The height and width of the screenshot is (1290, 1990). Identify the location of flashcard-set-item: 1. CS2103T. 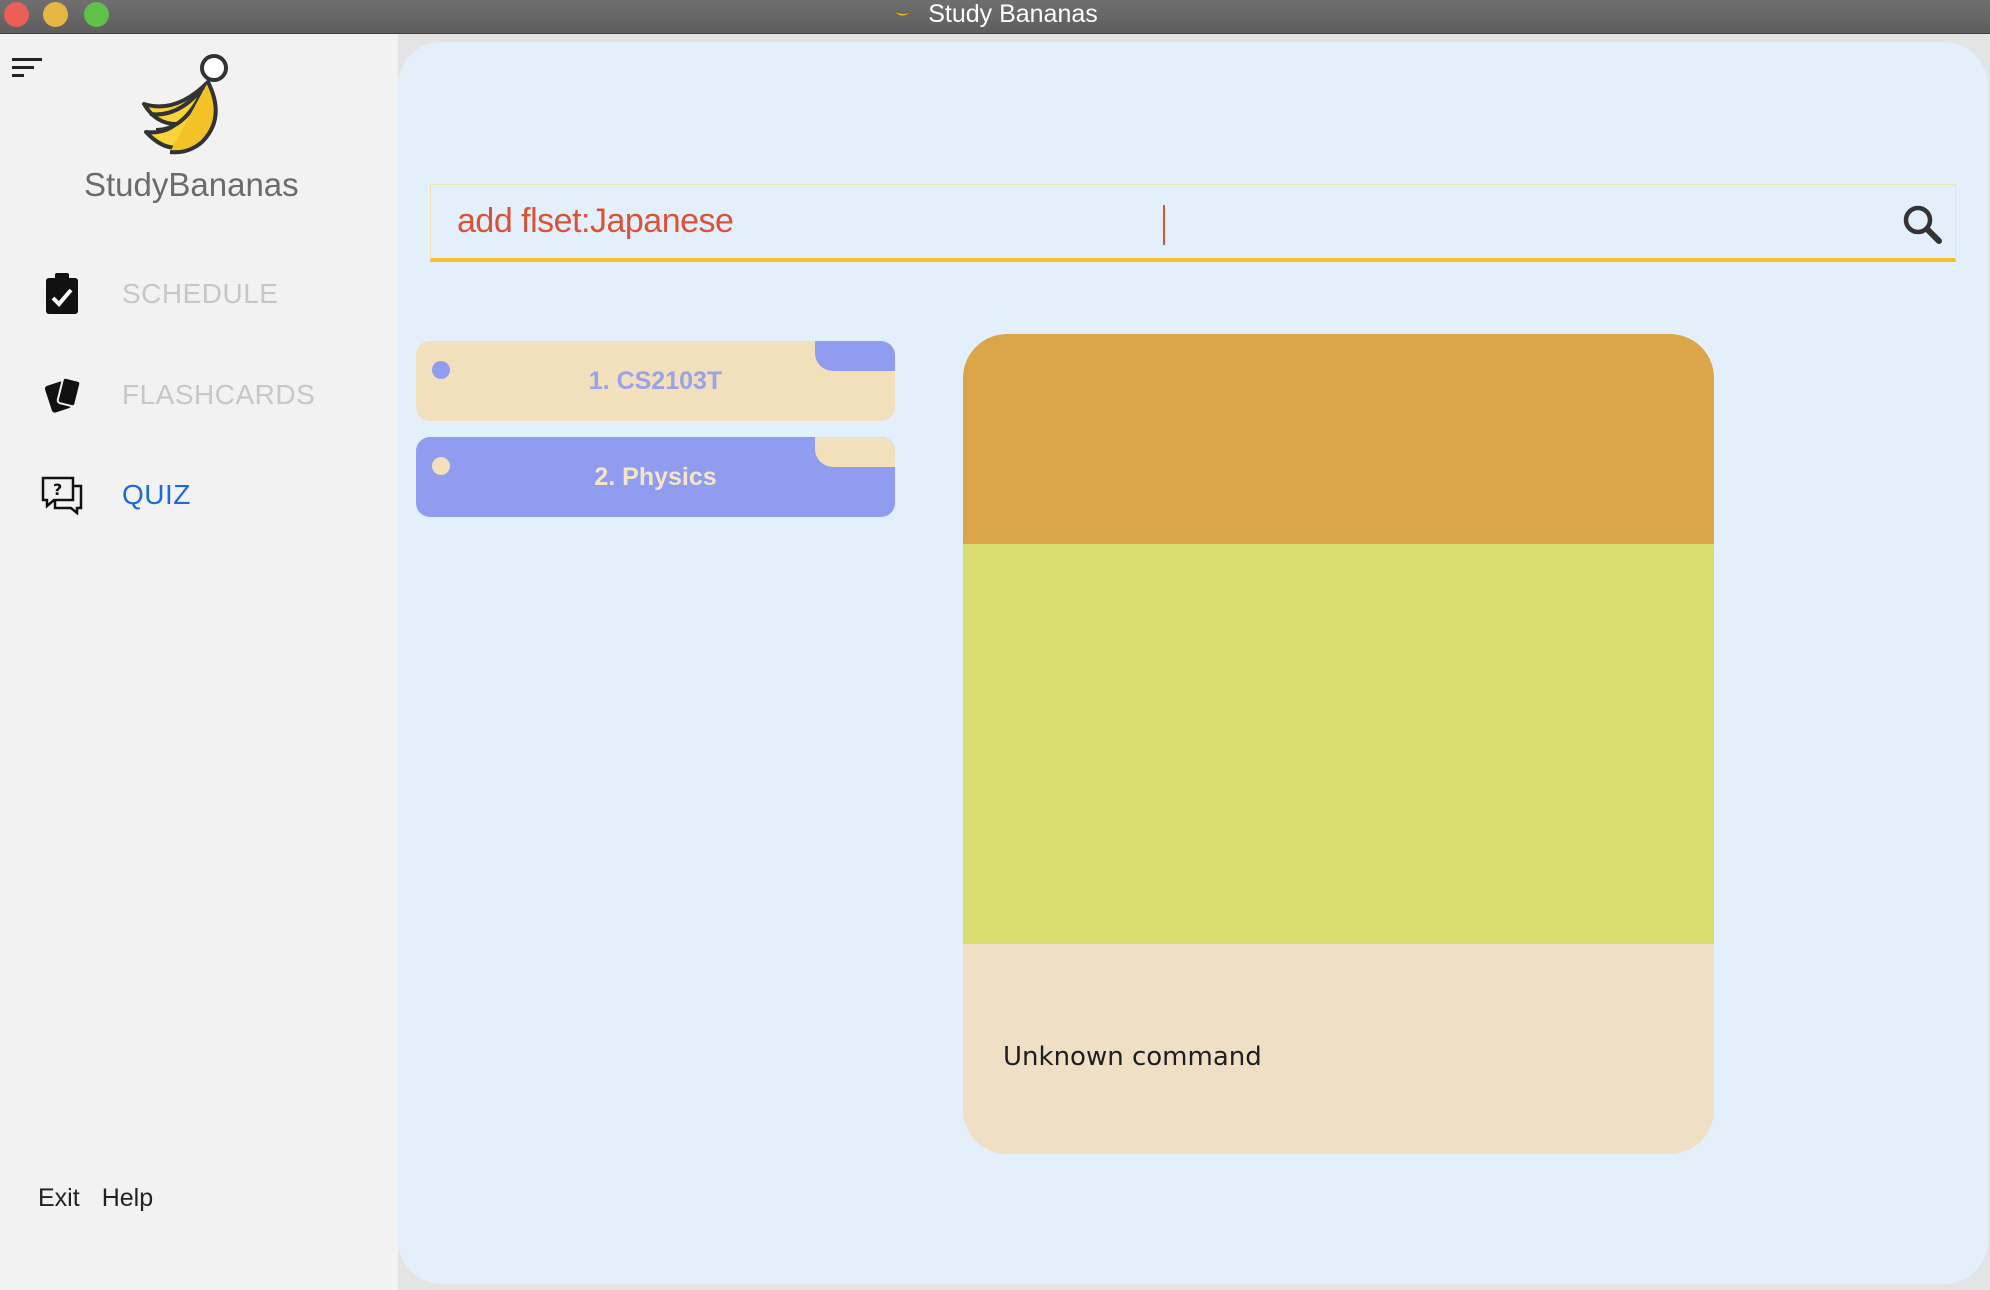
(655, 381).